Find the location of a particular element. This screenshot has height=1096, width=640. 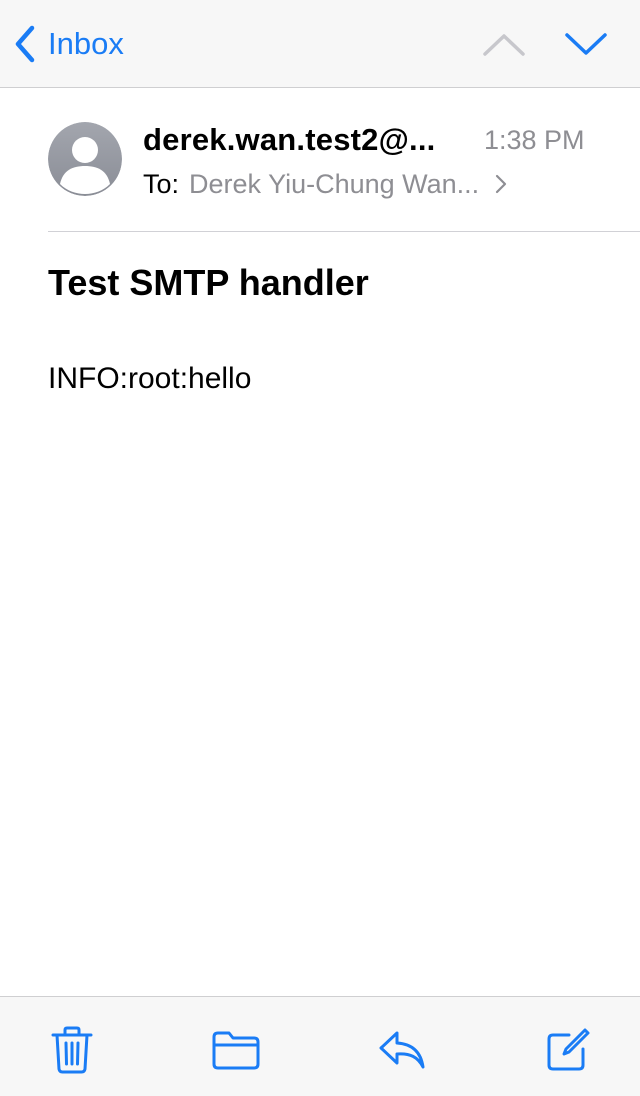

back-to-inbox-button: Inbox is located at coordinates (69, 44).